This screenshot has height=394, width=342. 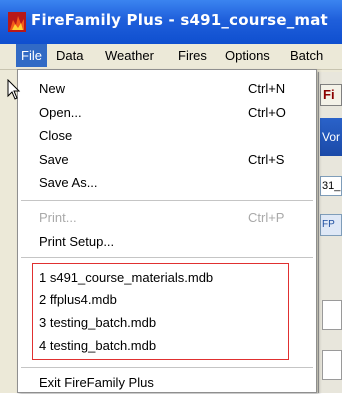 I want to click on menu-item-label: Save, so click(x=54, y=159).